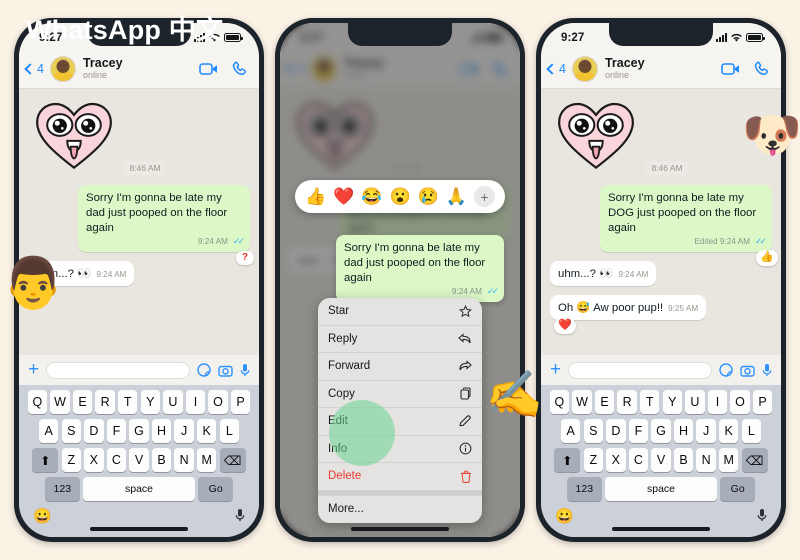 The image size is (800, 560). Describe the element at coordinates (371, 197) in the screenshot. I see `reaction-emoji-joy: 😂` at that location.